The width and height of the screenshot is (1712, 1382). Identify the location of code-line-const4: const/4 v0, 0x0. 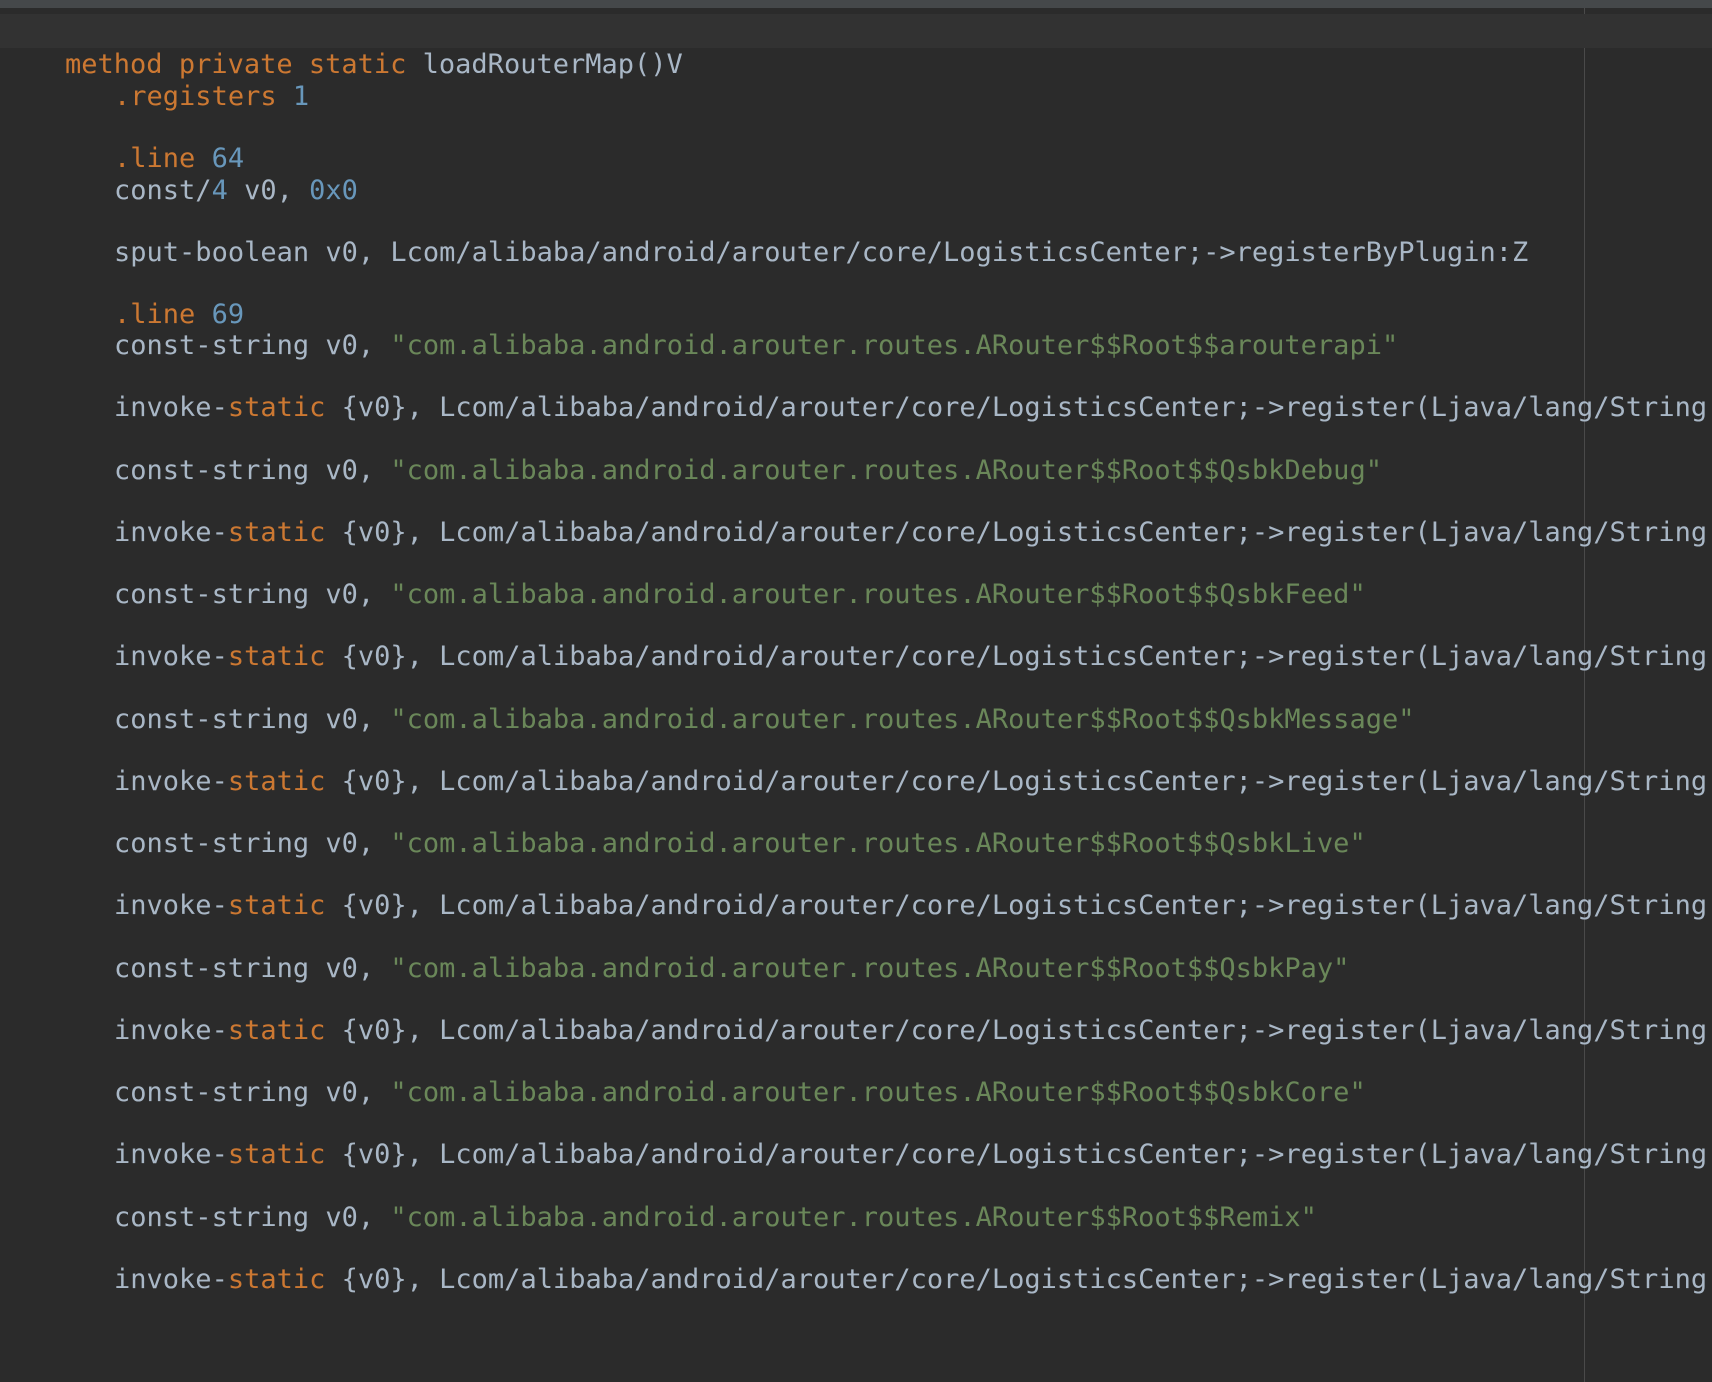
(179, 173).